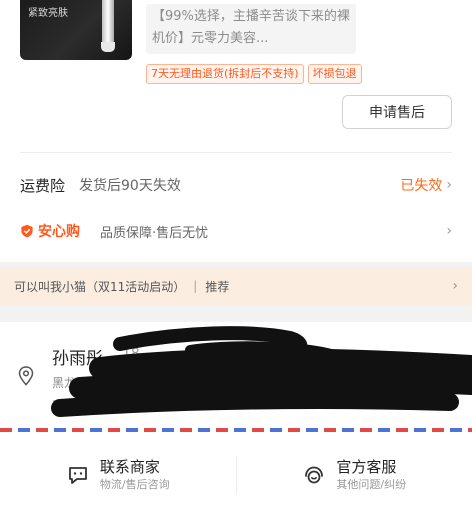 This screenshot has width=472, height=530. What do you see at coordinates (236, 185) in the screenshot?
I see `freight-insurance-row: 运费险 发货后90天失效 已失效 ›` at bounding box center [236, 185].